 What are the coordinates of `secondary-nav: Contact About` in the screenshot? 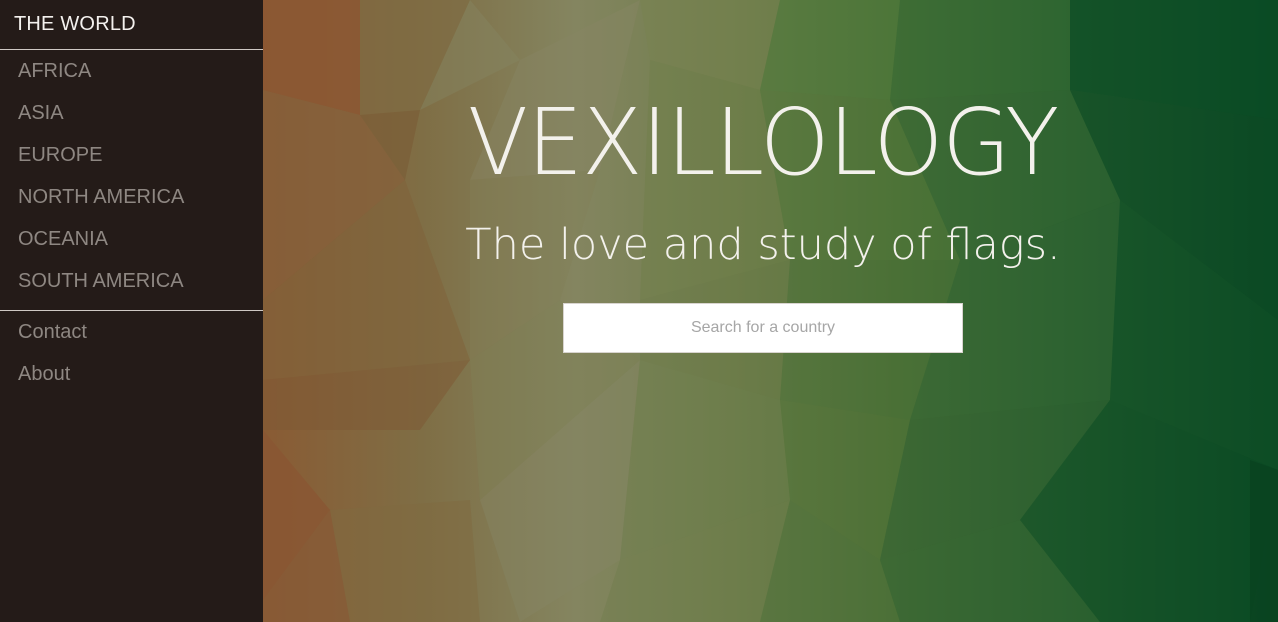 It's located at (131, 353).